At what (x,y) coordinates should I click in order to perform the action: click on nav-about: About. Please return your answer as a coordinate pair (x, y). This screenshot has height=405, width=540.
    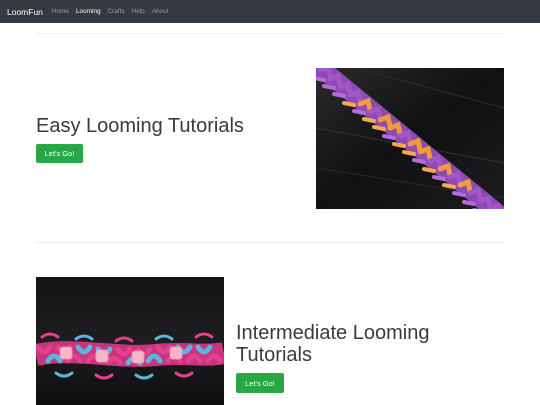
    Looking at the image, I should click on (160, 11).